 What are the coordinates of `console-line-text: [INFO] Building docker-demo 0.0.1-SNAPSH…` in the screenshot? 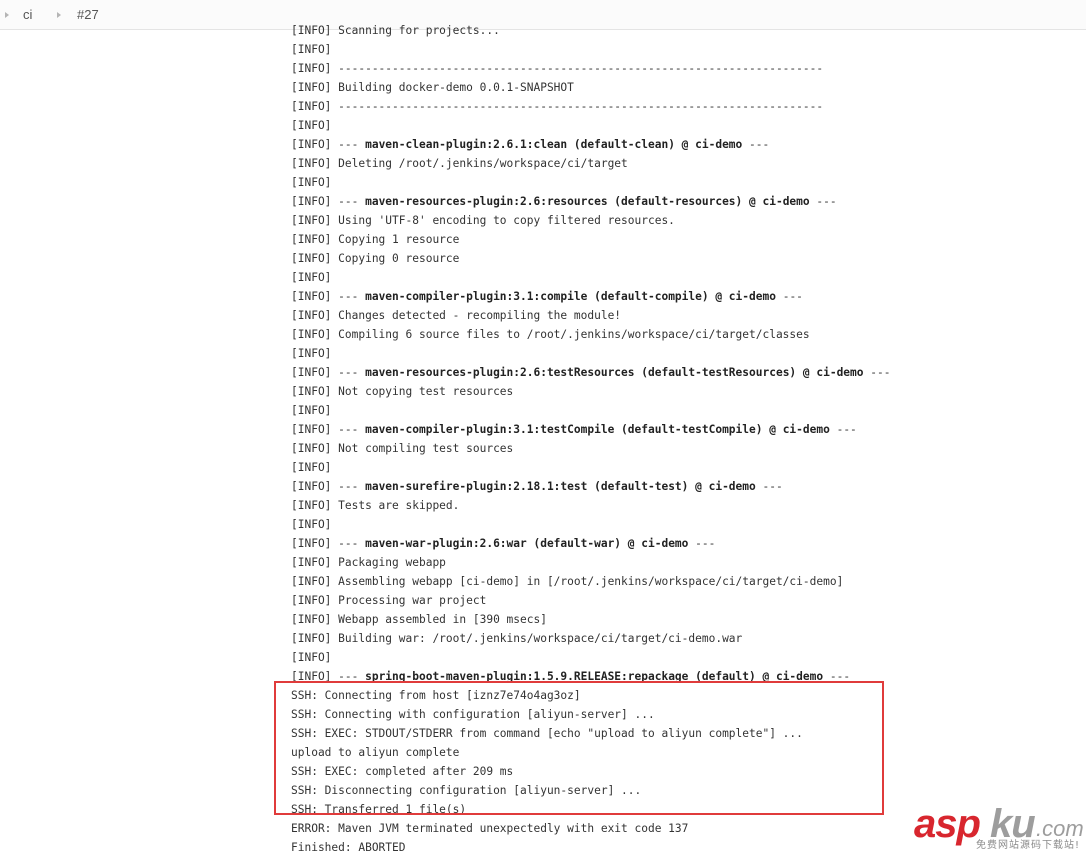 It's located at (432, 87).